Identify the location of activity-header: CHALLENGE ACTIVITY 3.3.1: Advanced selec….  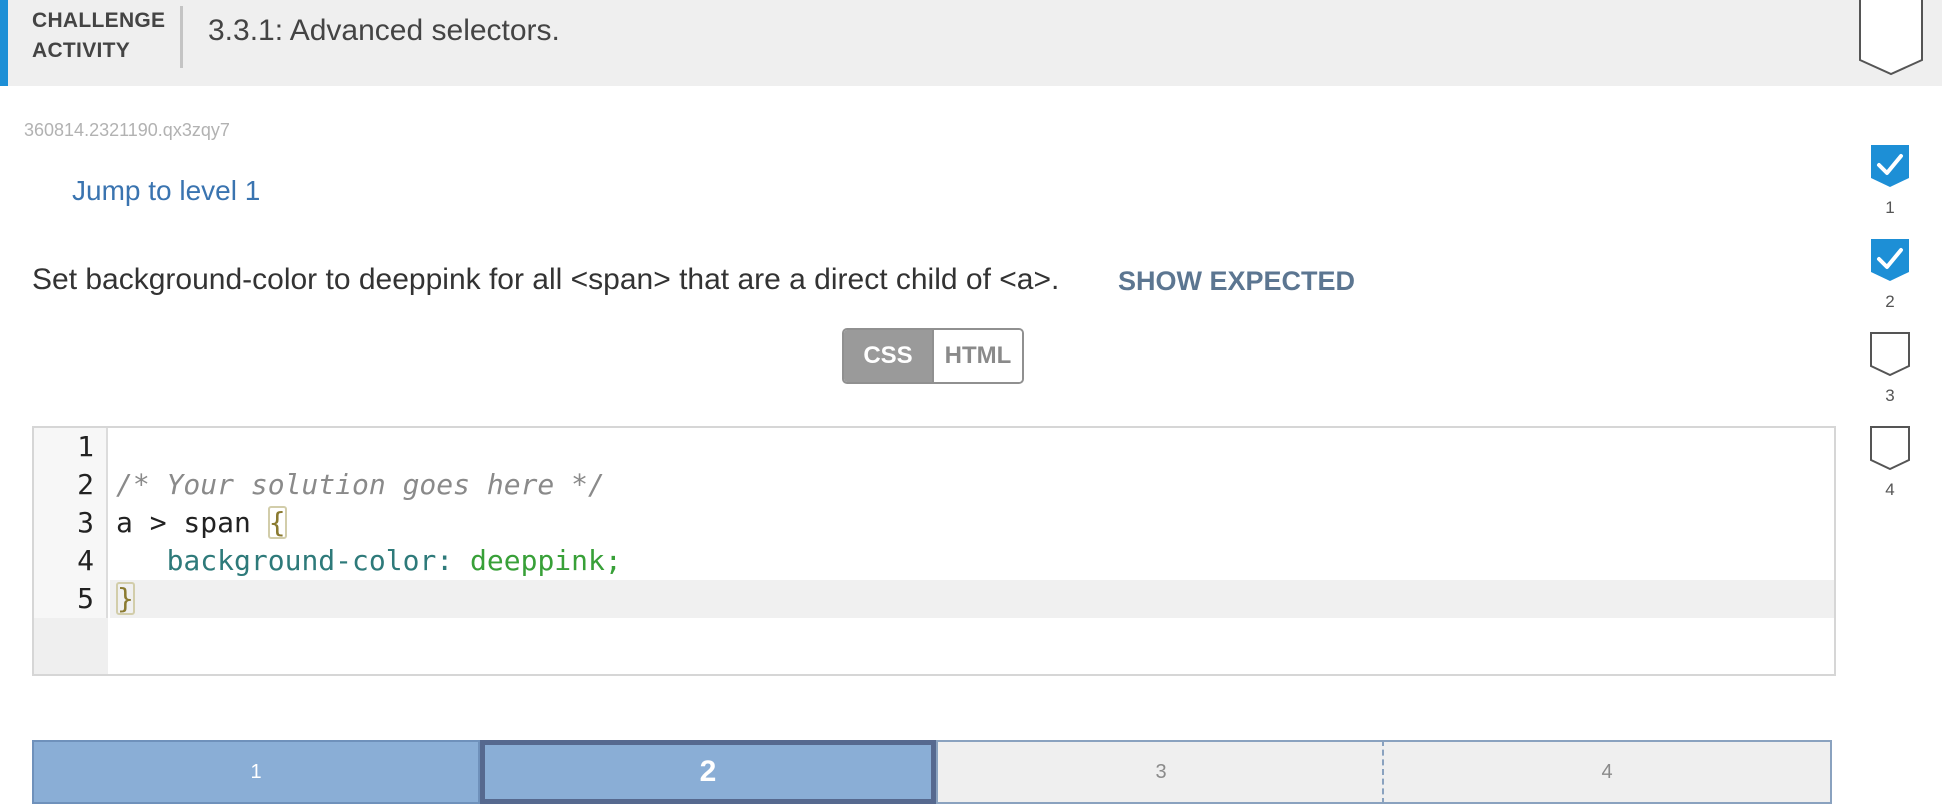
(971, 43).